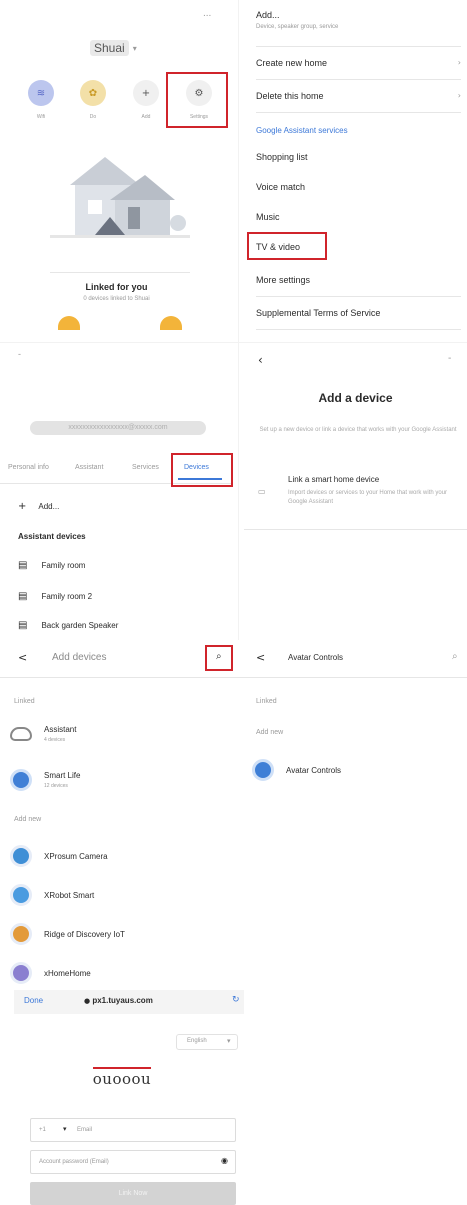 This screenshot has height=1205, width=467. I want to click on service-voice-match: Voice match, so click(280, 187).